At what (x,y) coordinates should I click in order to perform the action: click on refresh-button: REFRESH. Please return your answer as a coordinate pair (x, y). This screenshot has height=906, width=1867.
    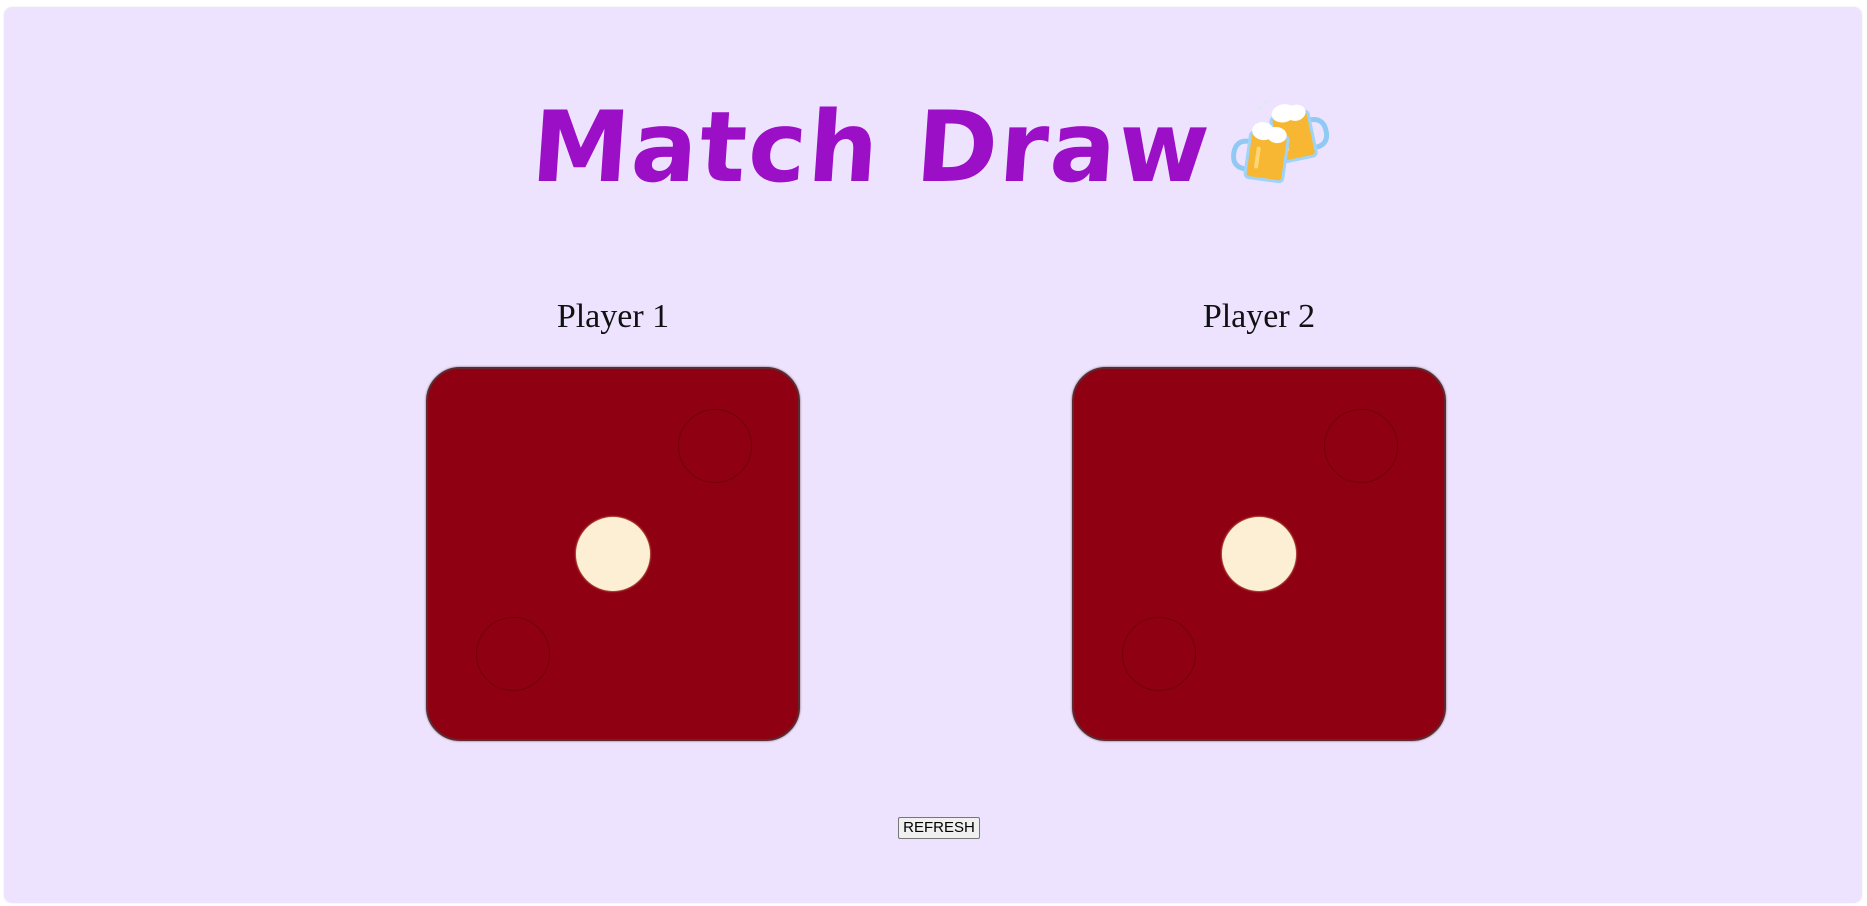
    Looking at the image, I should click on (939, 828).